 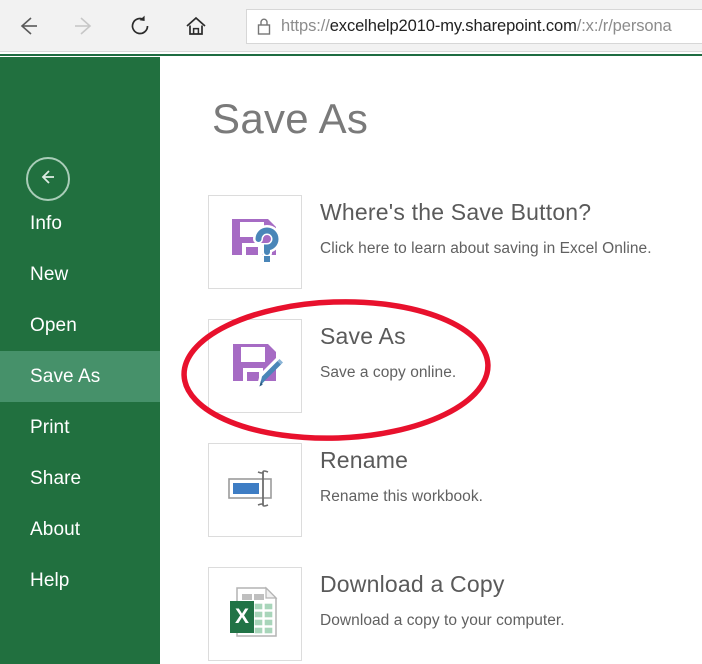 I want to click on sidebar-item-label: Print, so click(x=50, y=427).